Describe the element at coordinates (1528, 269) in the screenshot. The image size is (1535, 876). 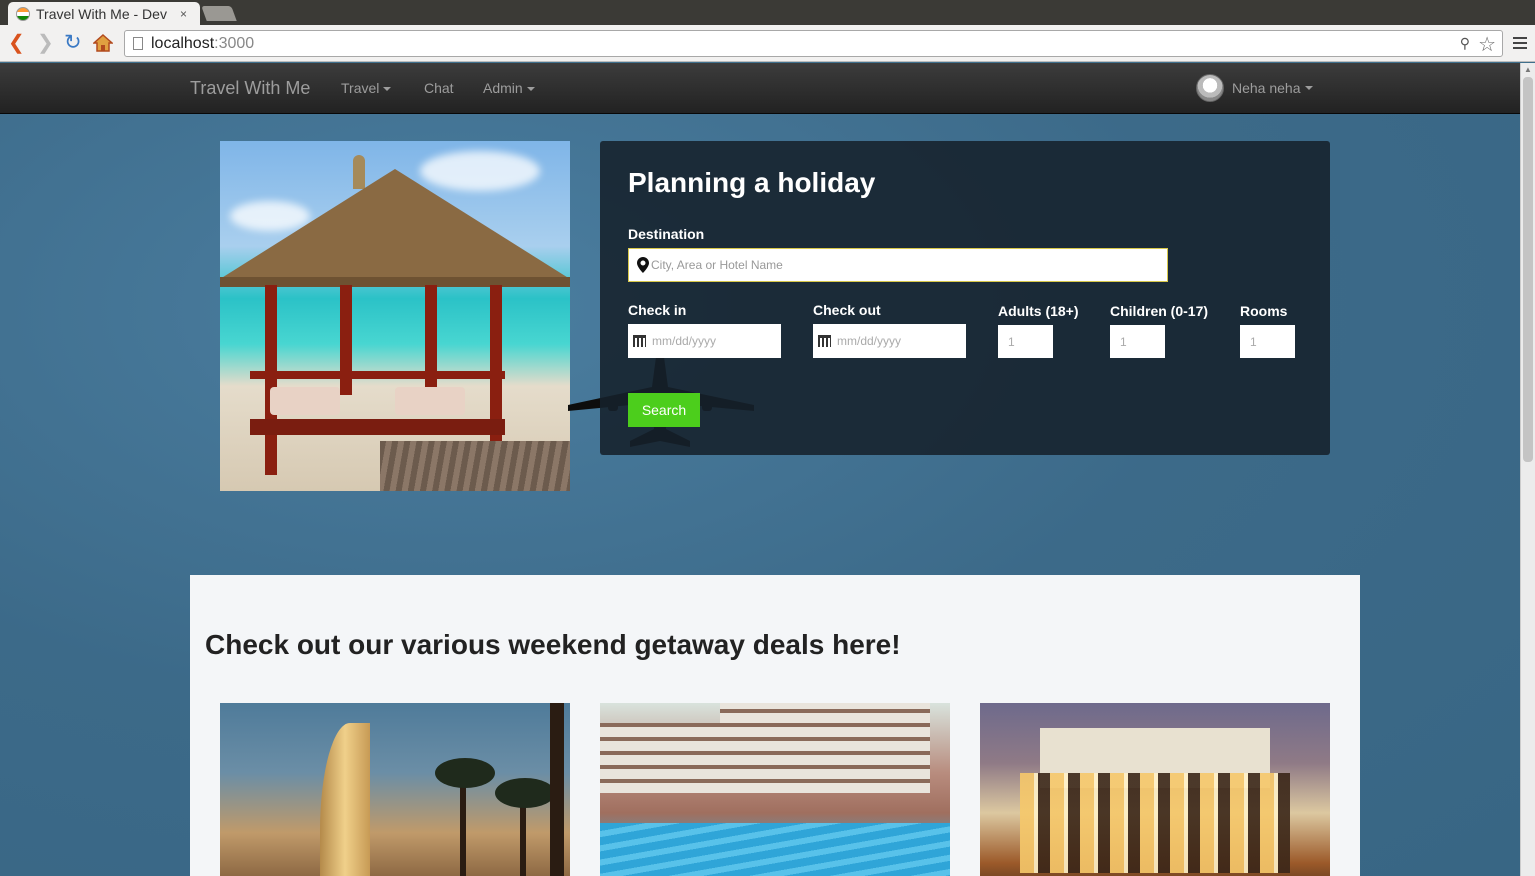
I see `scroll-thumb` at that location.